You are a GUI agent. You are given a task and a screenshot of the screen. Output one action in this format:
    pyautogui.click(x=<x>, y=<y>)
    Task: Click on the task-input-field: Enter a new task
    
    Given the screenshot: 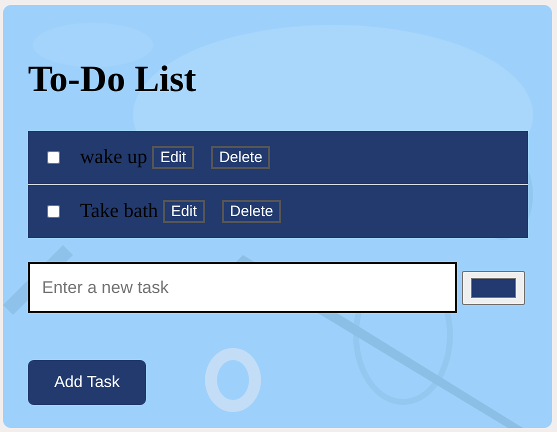 What is the action you would take?
    pyautogui.click(x=242, y=287)
    